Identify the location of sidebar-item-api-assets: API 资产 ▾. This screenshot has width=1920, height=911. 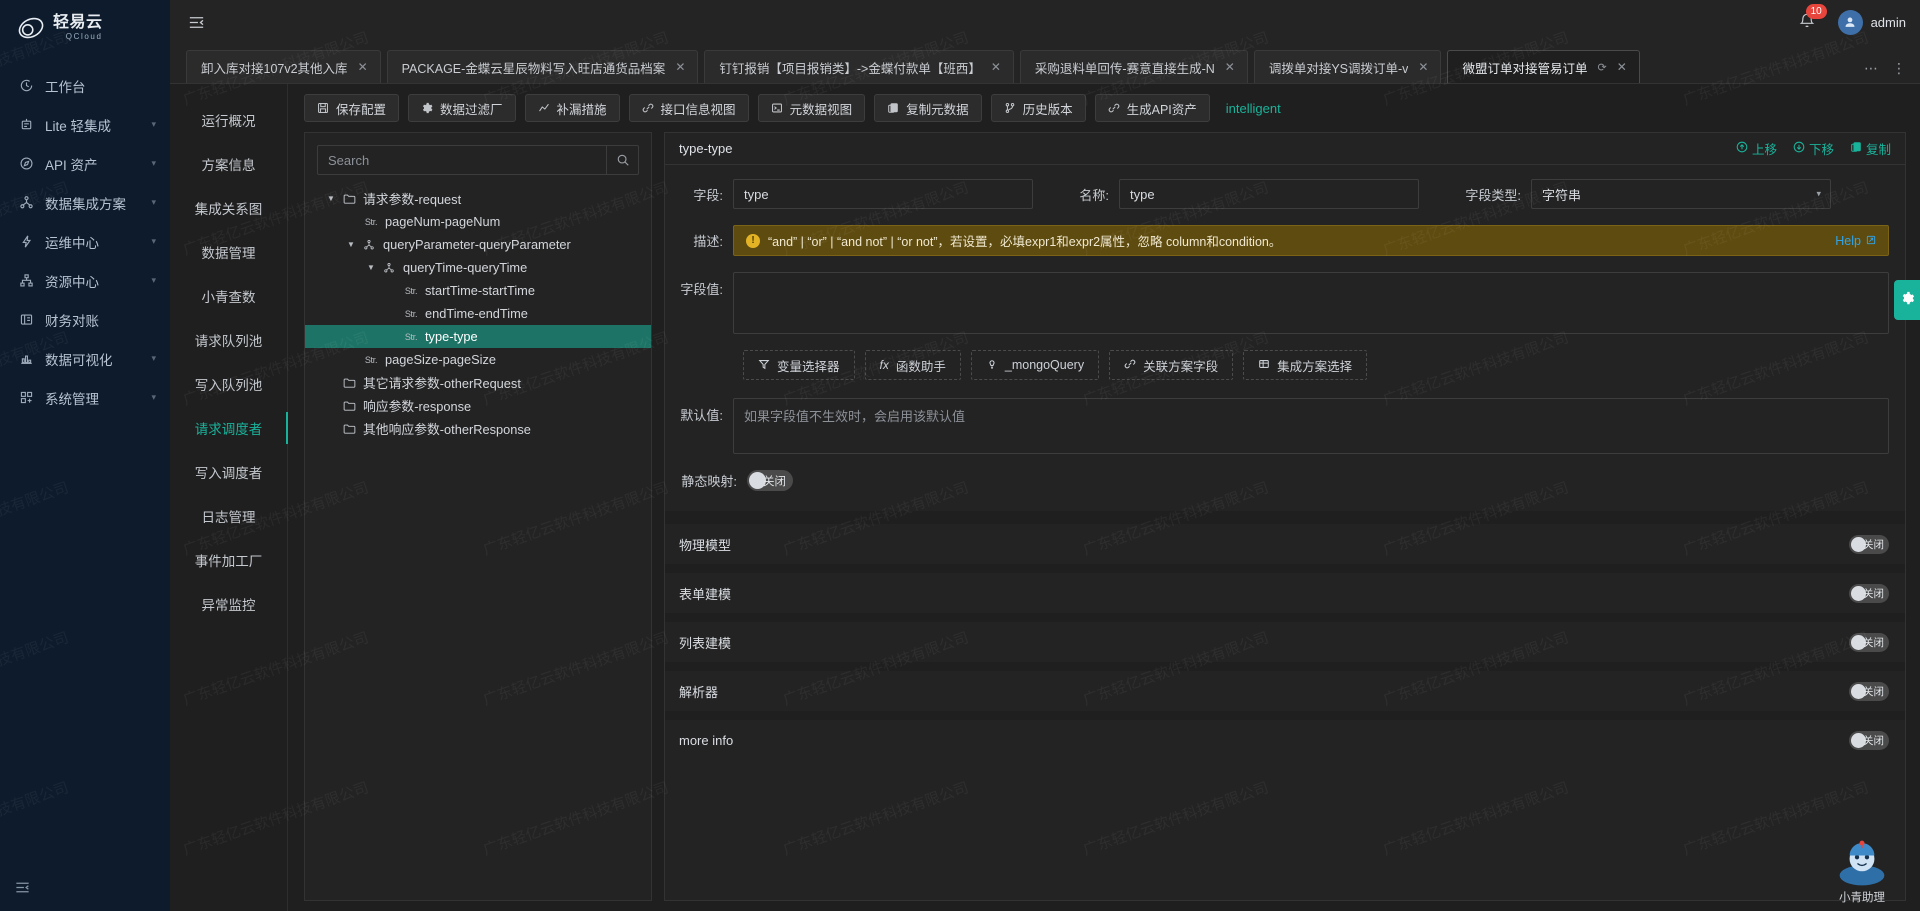
(85, 163).